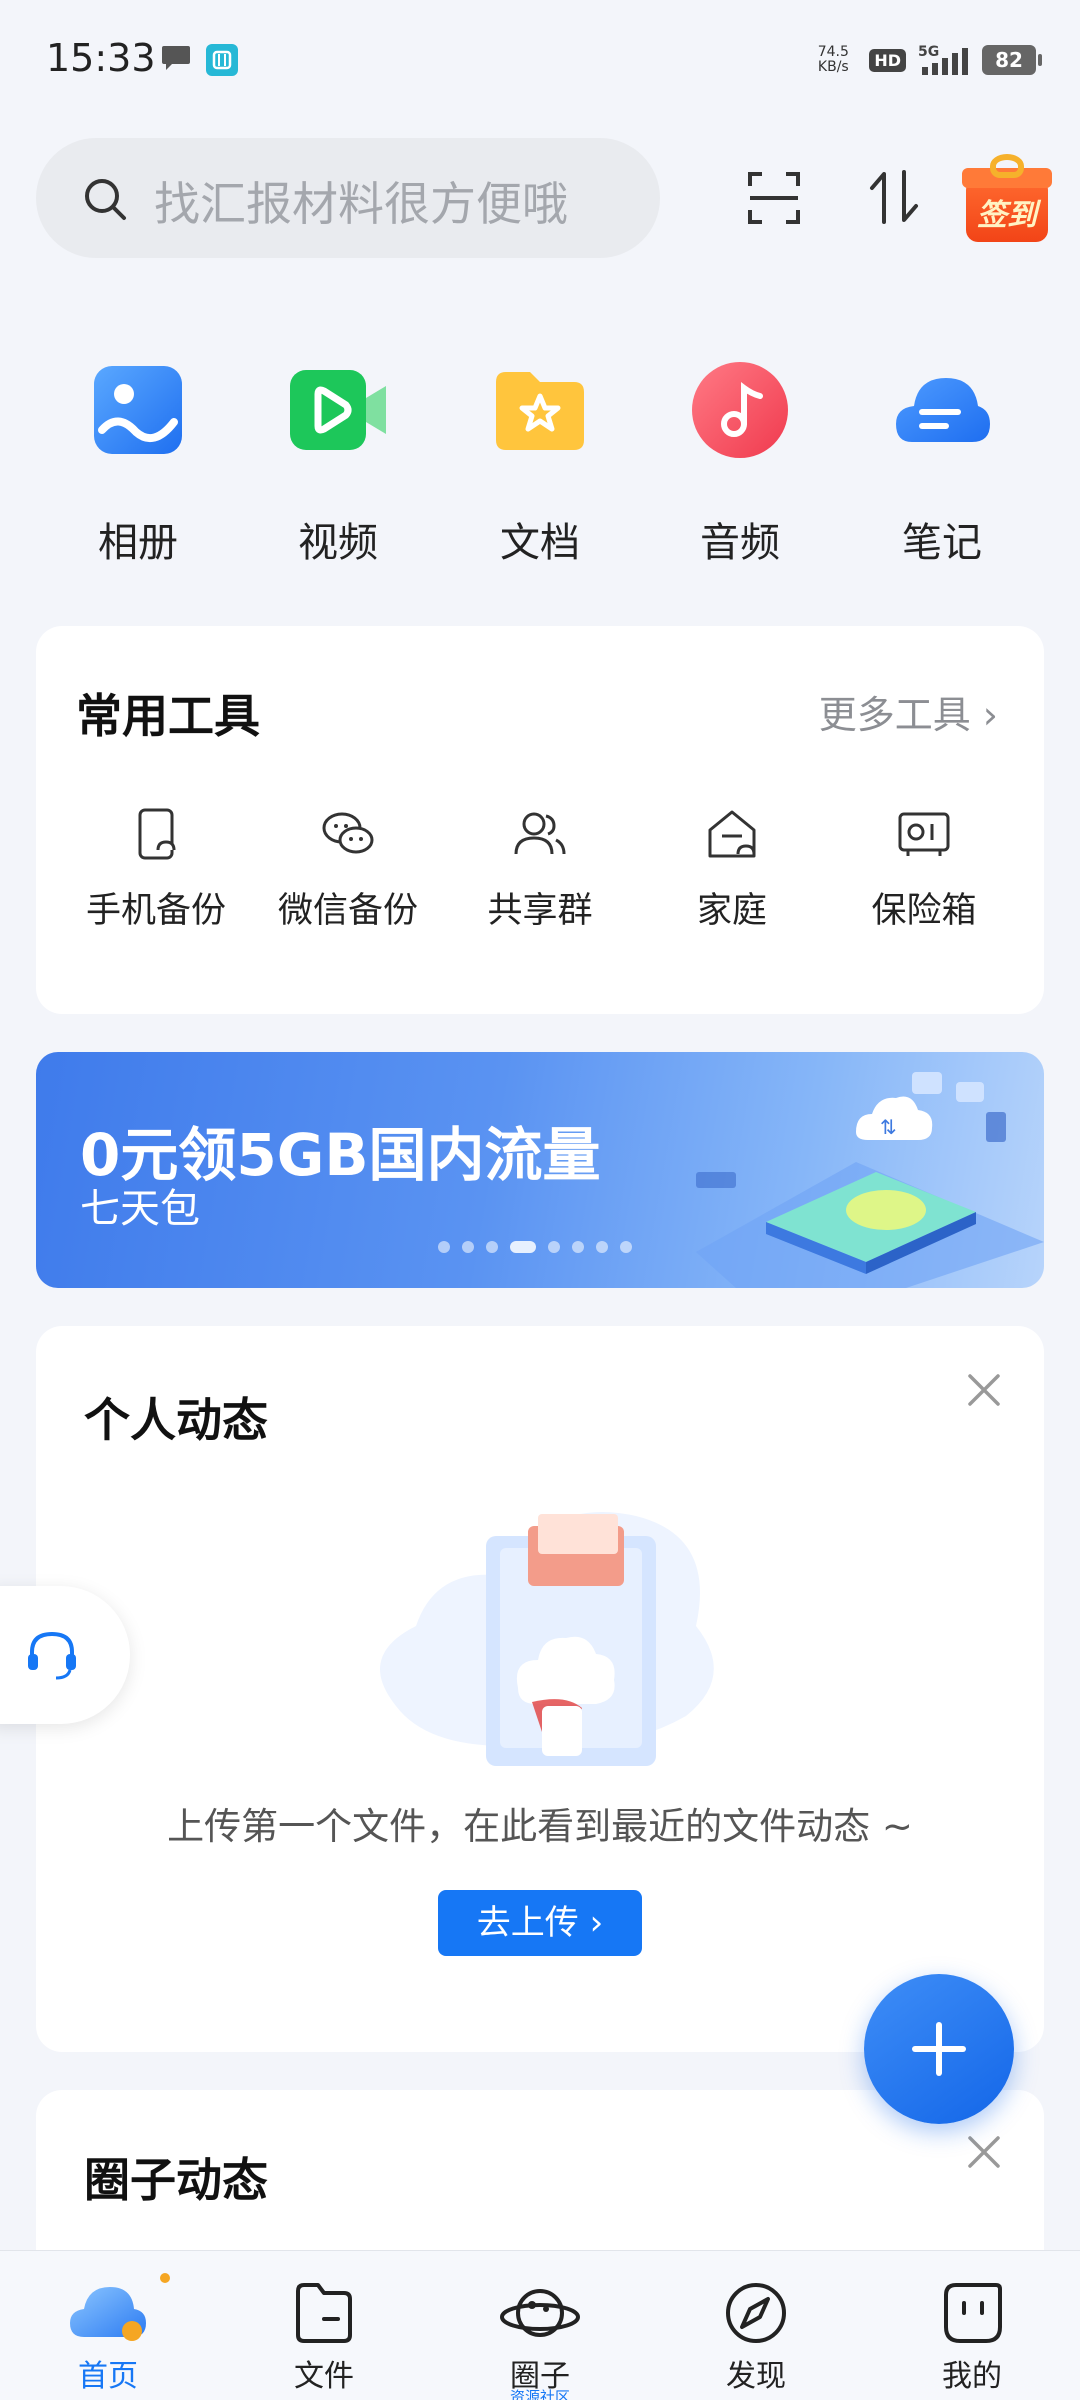 This screenshot has height=2400, width=1080. Describe the element at coordinates (140, 1209) in the screenshot. I see `banner-subtitle: 七天包` at that location.